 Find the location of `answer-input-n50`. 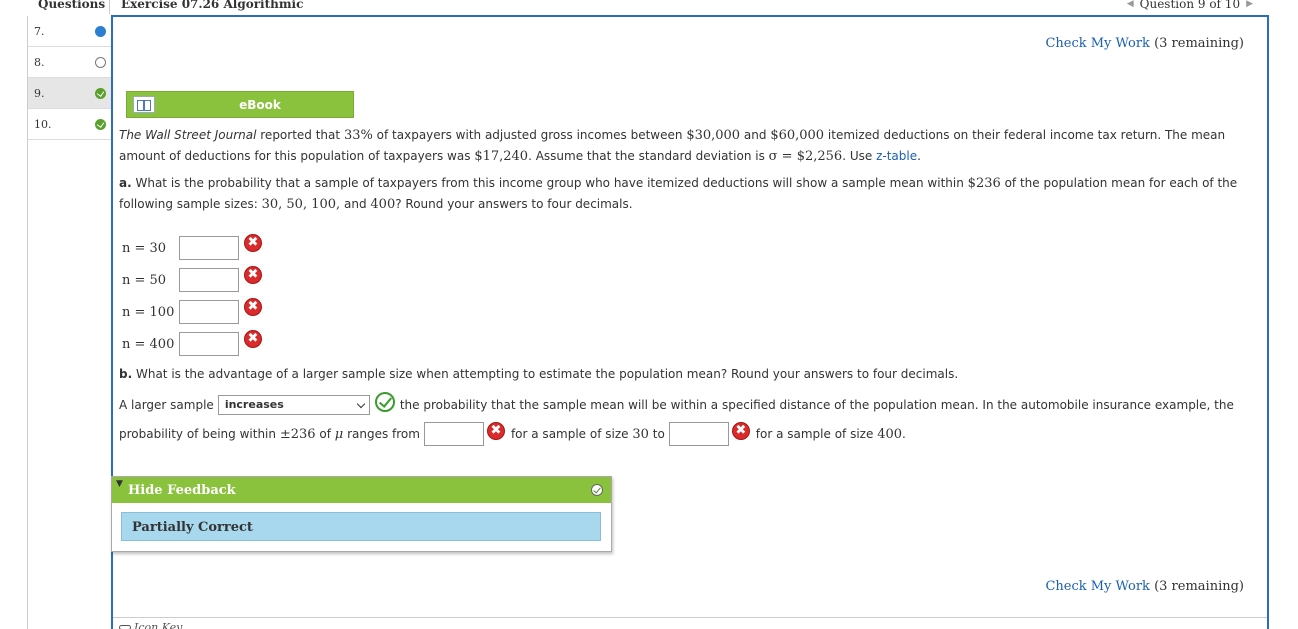

answer-input-n50 is located at coordinates (209, 280).